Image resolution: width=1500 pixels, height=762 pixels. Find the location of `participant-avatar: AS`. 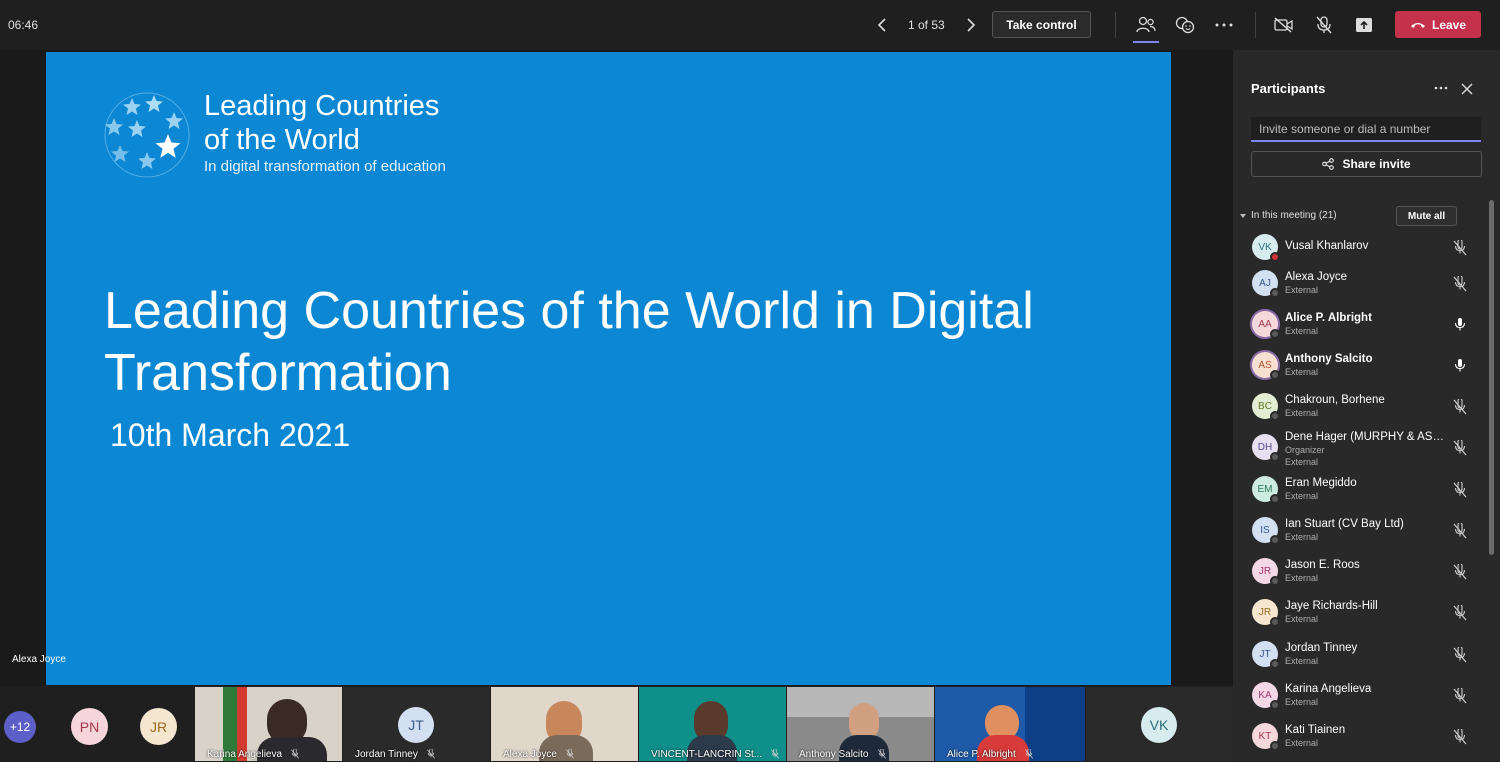

participant-avatar: AS is located at coordinates (1266, 366).